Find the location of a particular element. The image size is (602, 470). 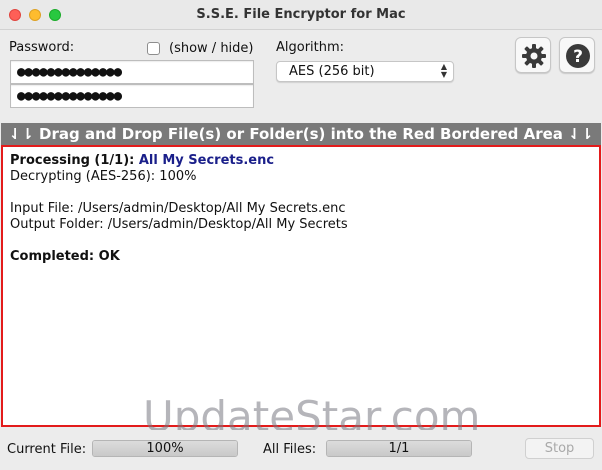

confirm-password-field: ●●●●●●●●●●●●●● is located at coordinates (132, 96).